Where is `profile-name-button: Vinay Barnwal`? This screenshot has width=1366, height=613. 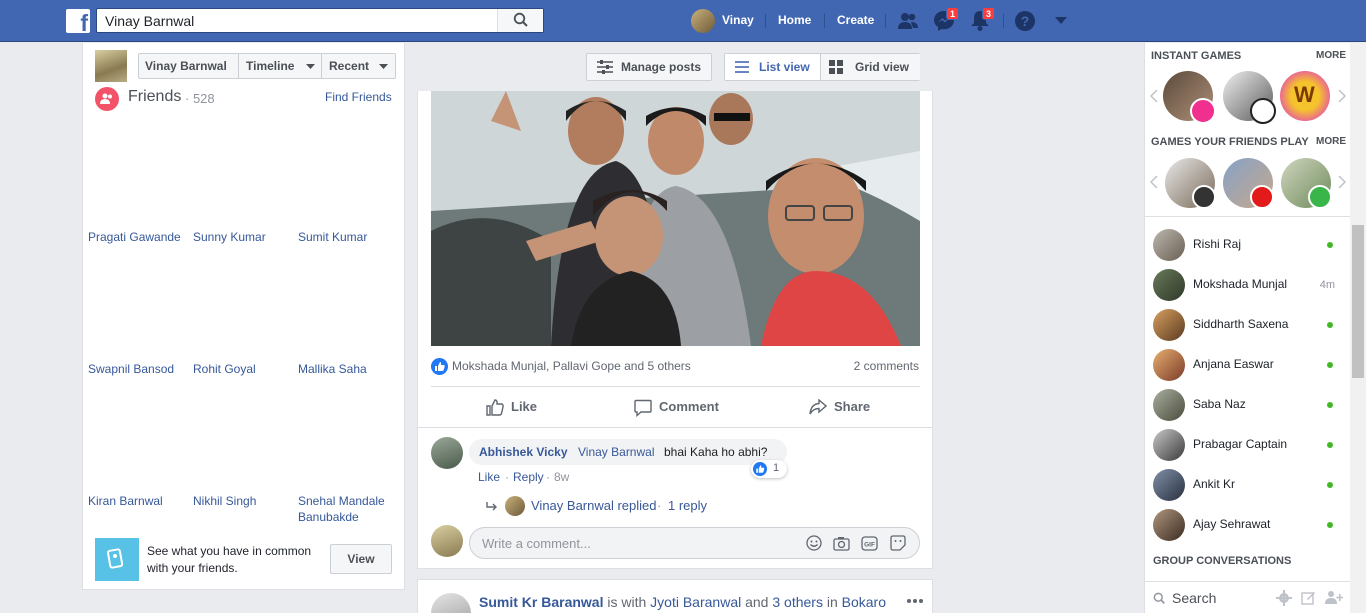
profile-name-button: Vinay Barnwal is located at coordinates (186, 66).